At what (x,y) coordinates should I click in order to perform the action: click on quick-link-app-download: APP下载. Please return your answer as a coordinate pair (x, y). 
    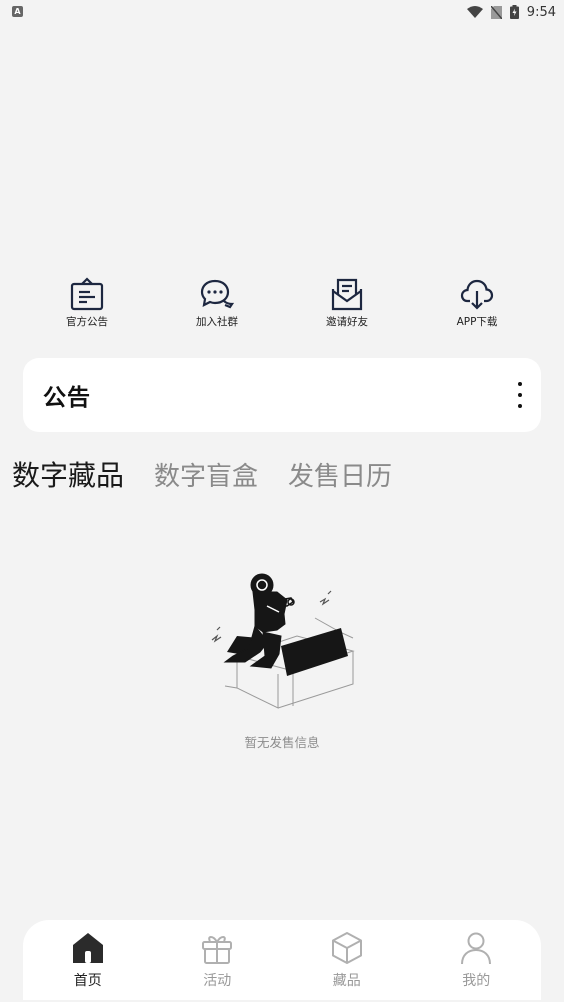
    Looking at the image, I should click on (477, 306).